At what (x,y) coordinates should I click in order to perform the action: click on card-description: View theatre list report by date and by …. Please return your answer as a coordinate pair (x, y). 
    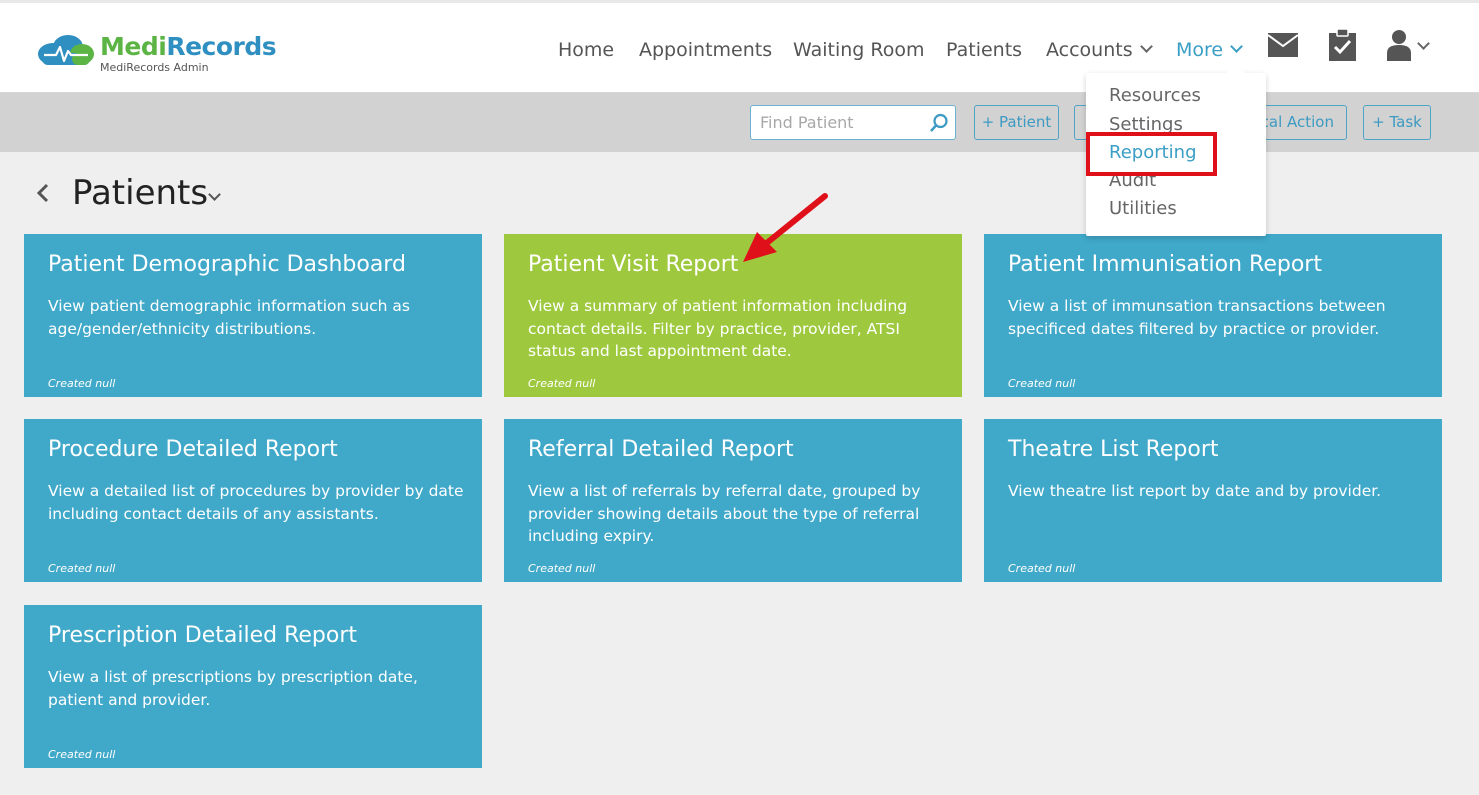
    Looking at the image, I should click on (1195, 491).